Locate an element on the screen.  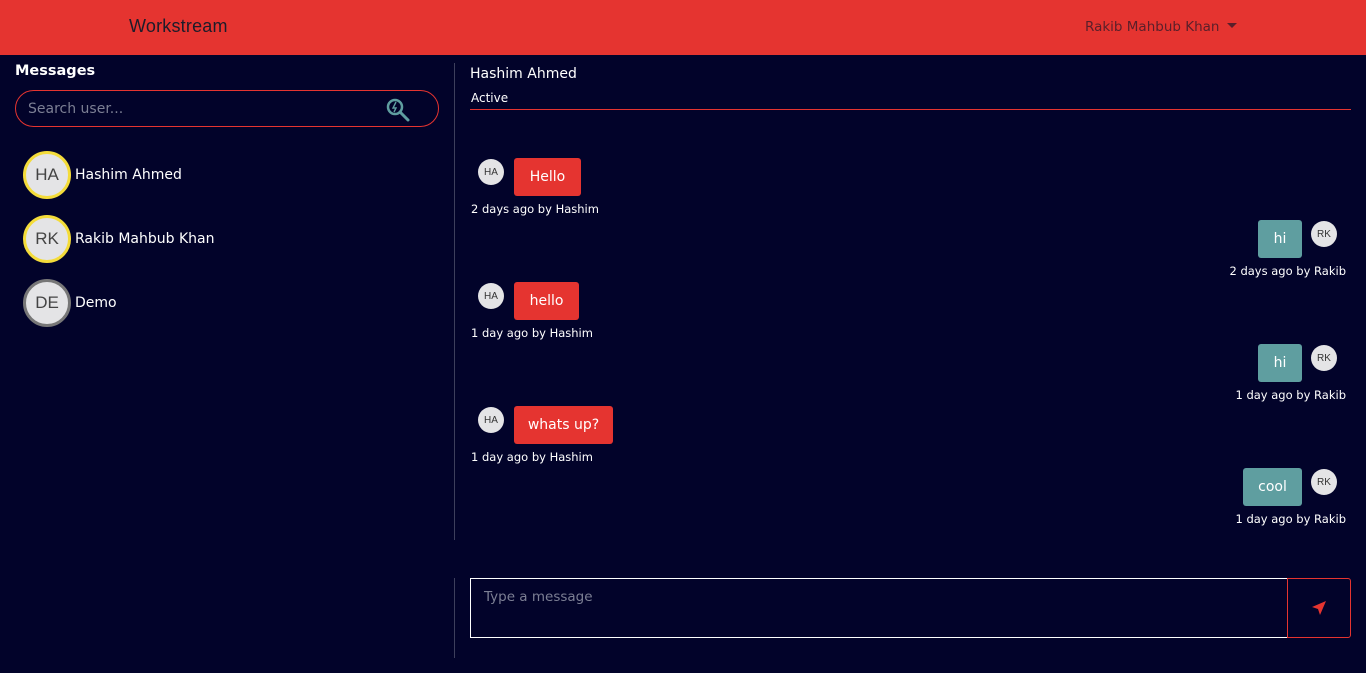
user-item-demo: DE Demo is located at coordinates (70, 303).